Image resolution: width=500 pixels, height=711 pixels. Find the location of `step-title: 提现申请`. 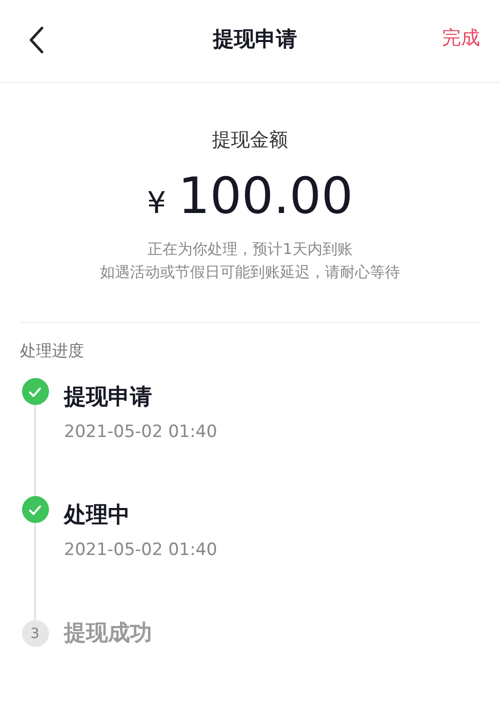

step-title: 提现申请 is located at coordinates (108, 398).